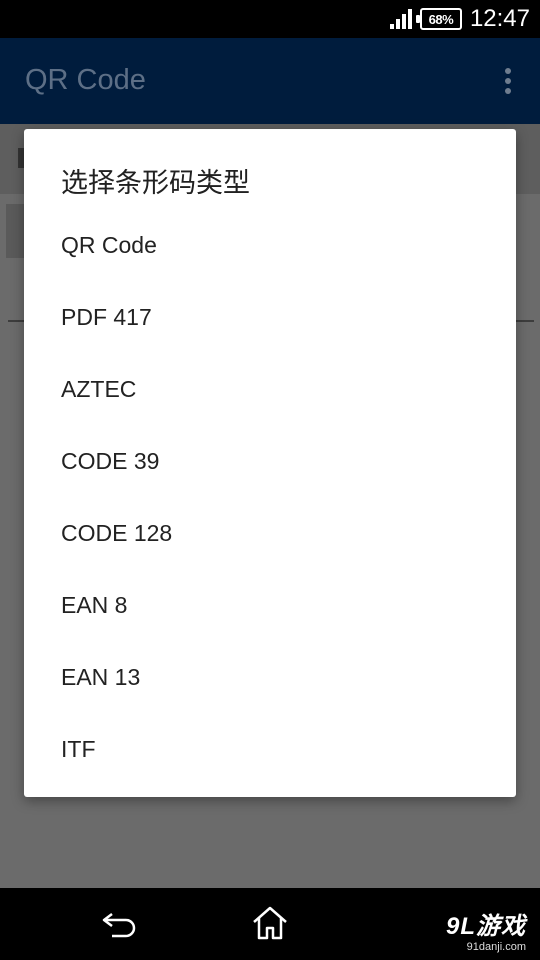 The image size is (540, 960). I want to click on option-code-39: CODE 39, so click(270, 461).